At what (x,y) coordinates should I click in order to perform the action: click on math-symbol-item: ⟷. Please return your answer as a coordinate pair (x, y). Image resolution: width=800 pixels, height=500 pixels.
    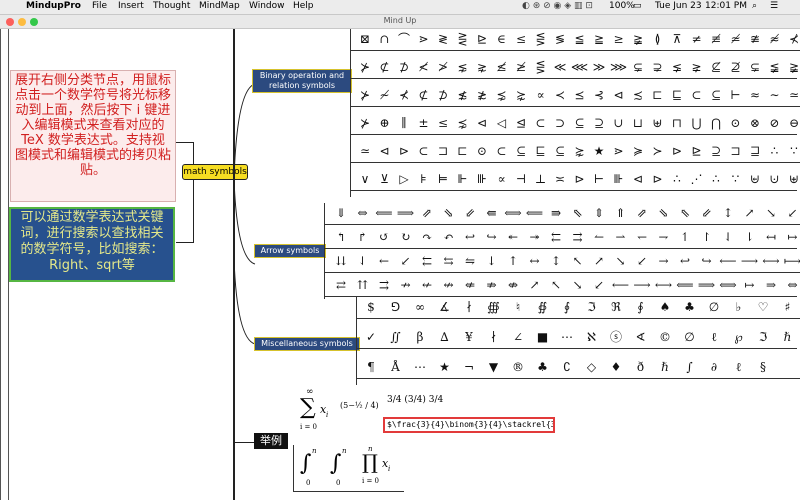
    Looking at the image, I should click on (771, 261).